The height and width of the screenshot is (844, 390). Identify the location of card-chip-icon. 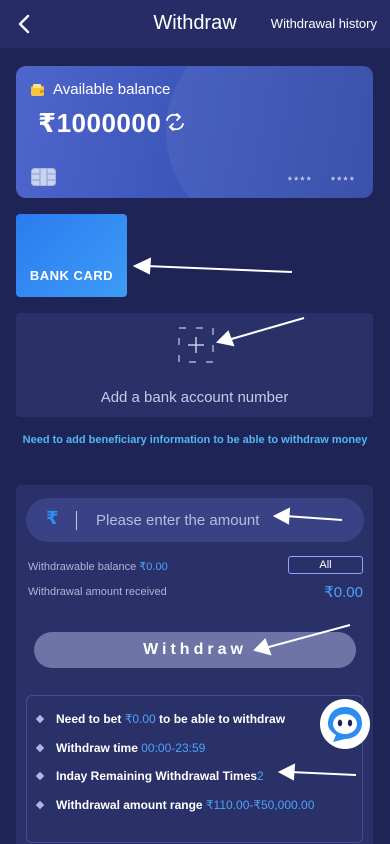
(43, 177).